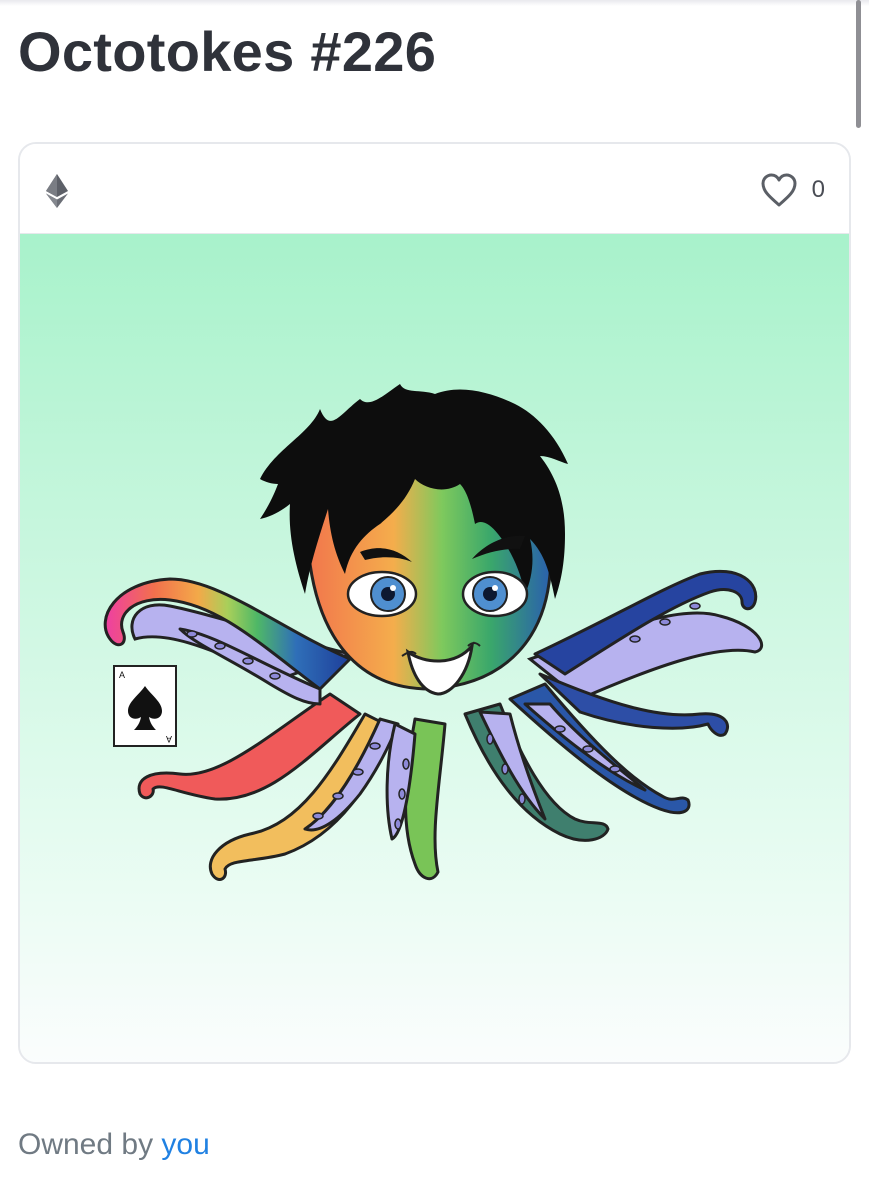  I want to click on card-header: 0, so click(434, 189).